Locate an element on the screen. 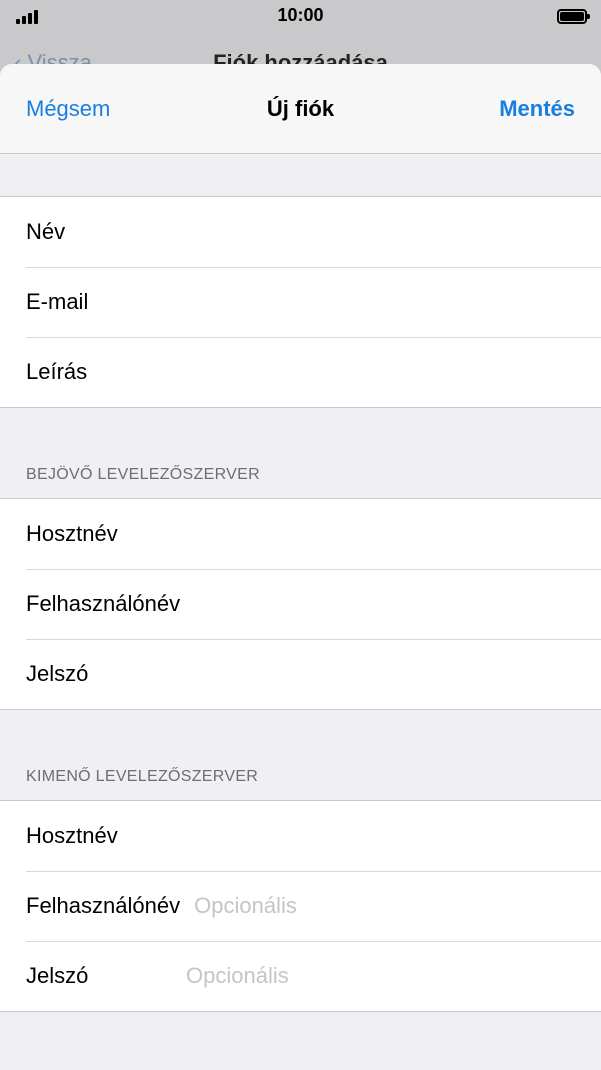 The width and height of the screenshot is (601, 1070). email-label: E-mail is located at coordinates (57, 301).